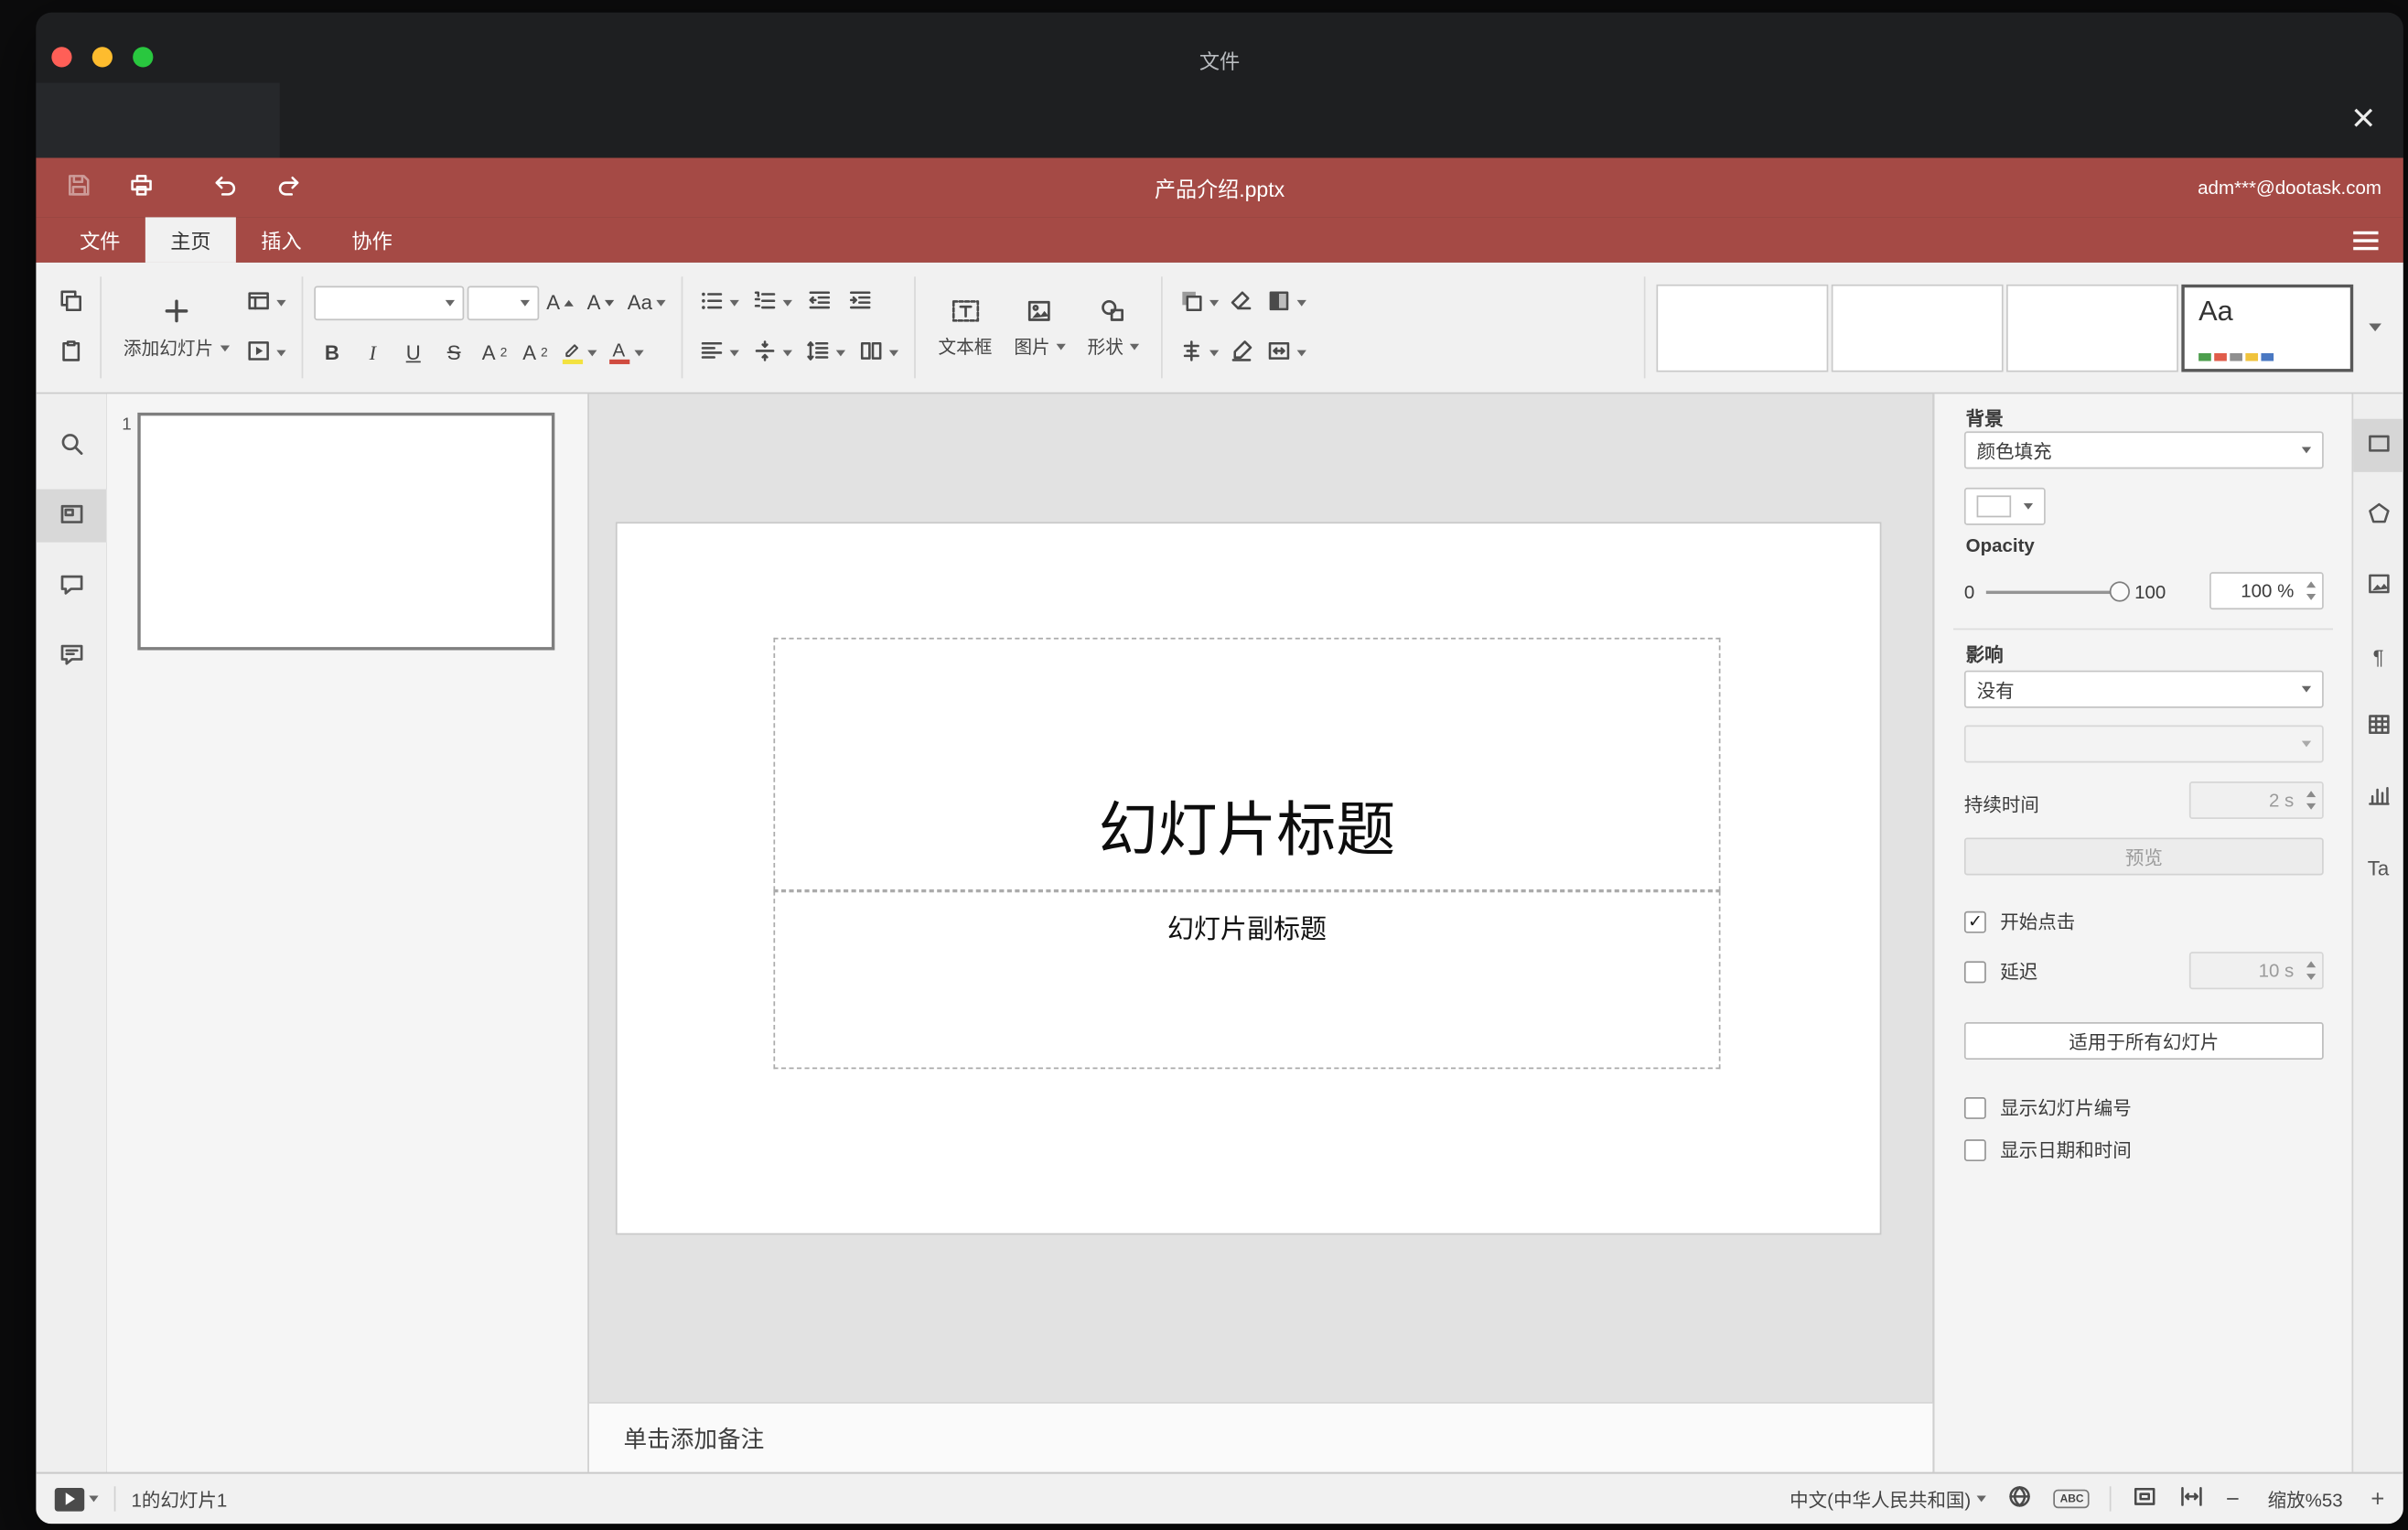 The width and height of the screenshot is (2408, 1530). Describe the element at coordinates (78, 187) in the screenshot. I see `save-button` at that location.